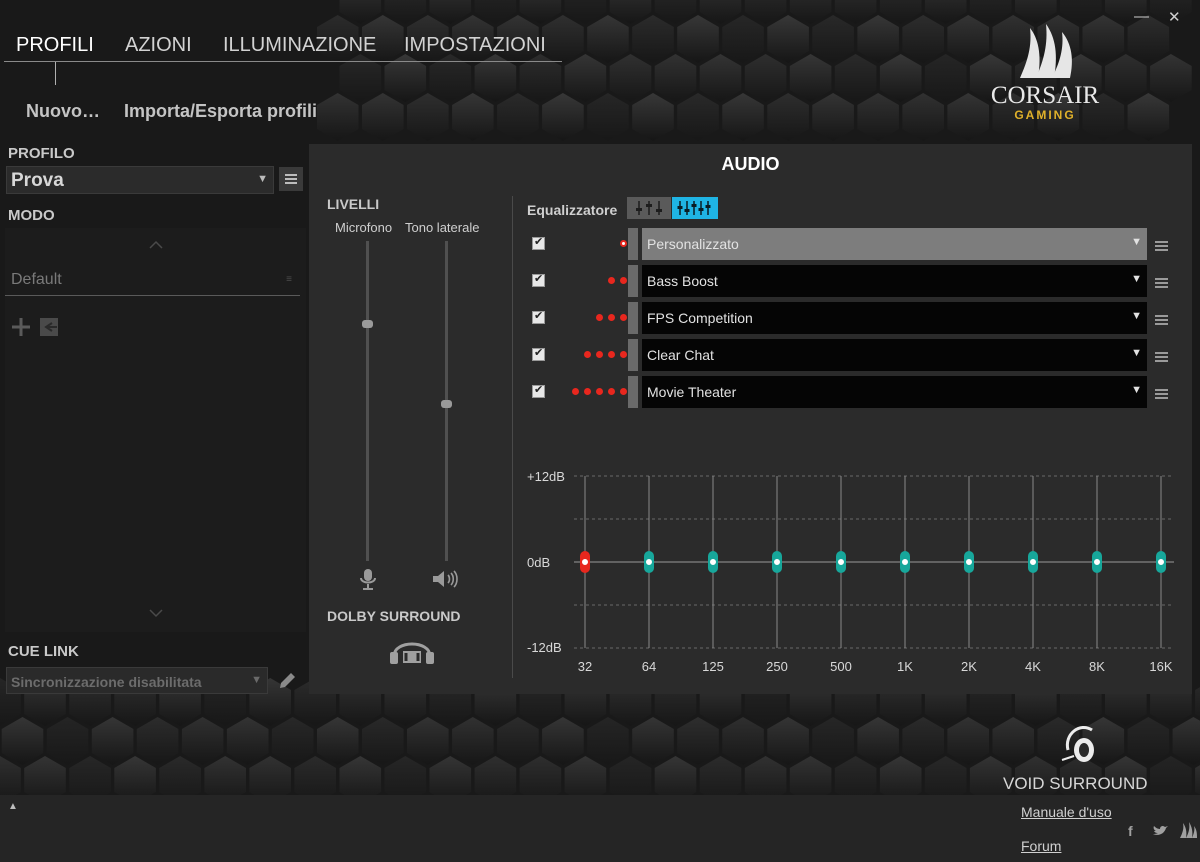  I want to click on tab-profili: PROFILI, so click(55, 45).